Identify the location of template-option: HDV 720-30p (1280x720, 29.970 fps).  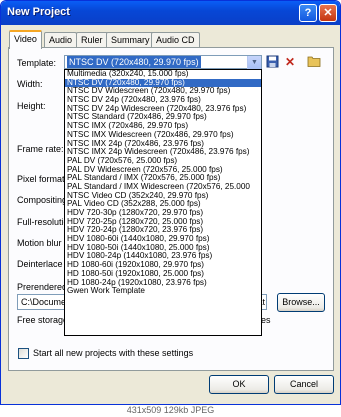
(163, 213).